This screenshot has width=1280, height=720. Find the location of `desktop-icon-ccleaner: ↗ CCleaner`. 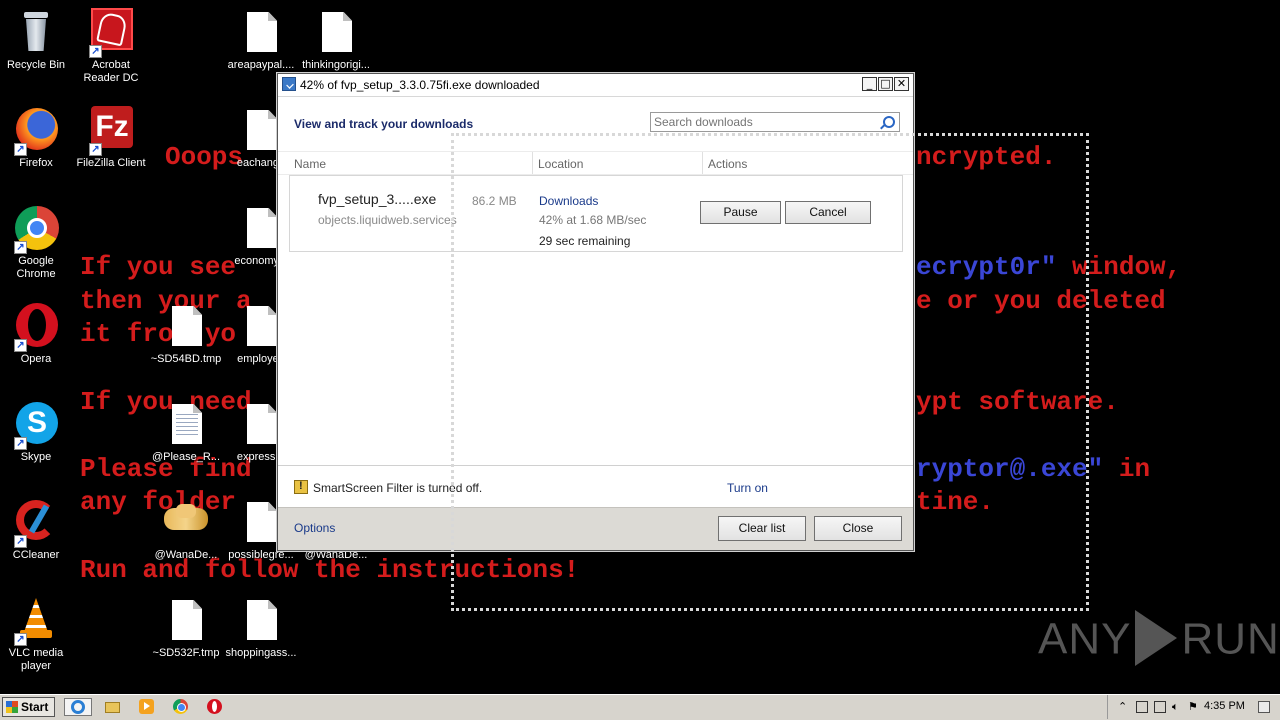

desktop-icon-ccleaner: ↗ CCleaner is located at coordinates (37, 530).